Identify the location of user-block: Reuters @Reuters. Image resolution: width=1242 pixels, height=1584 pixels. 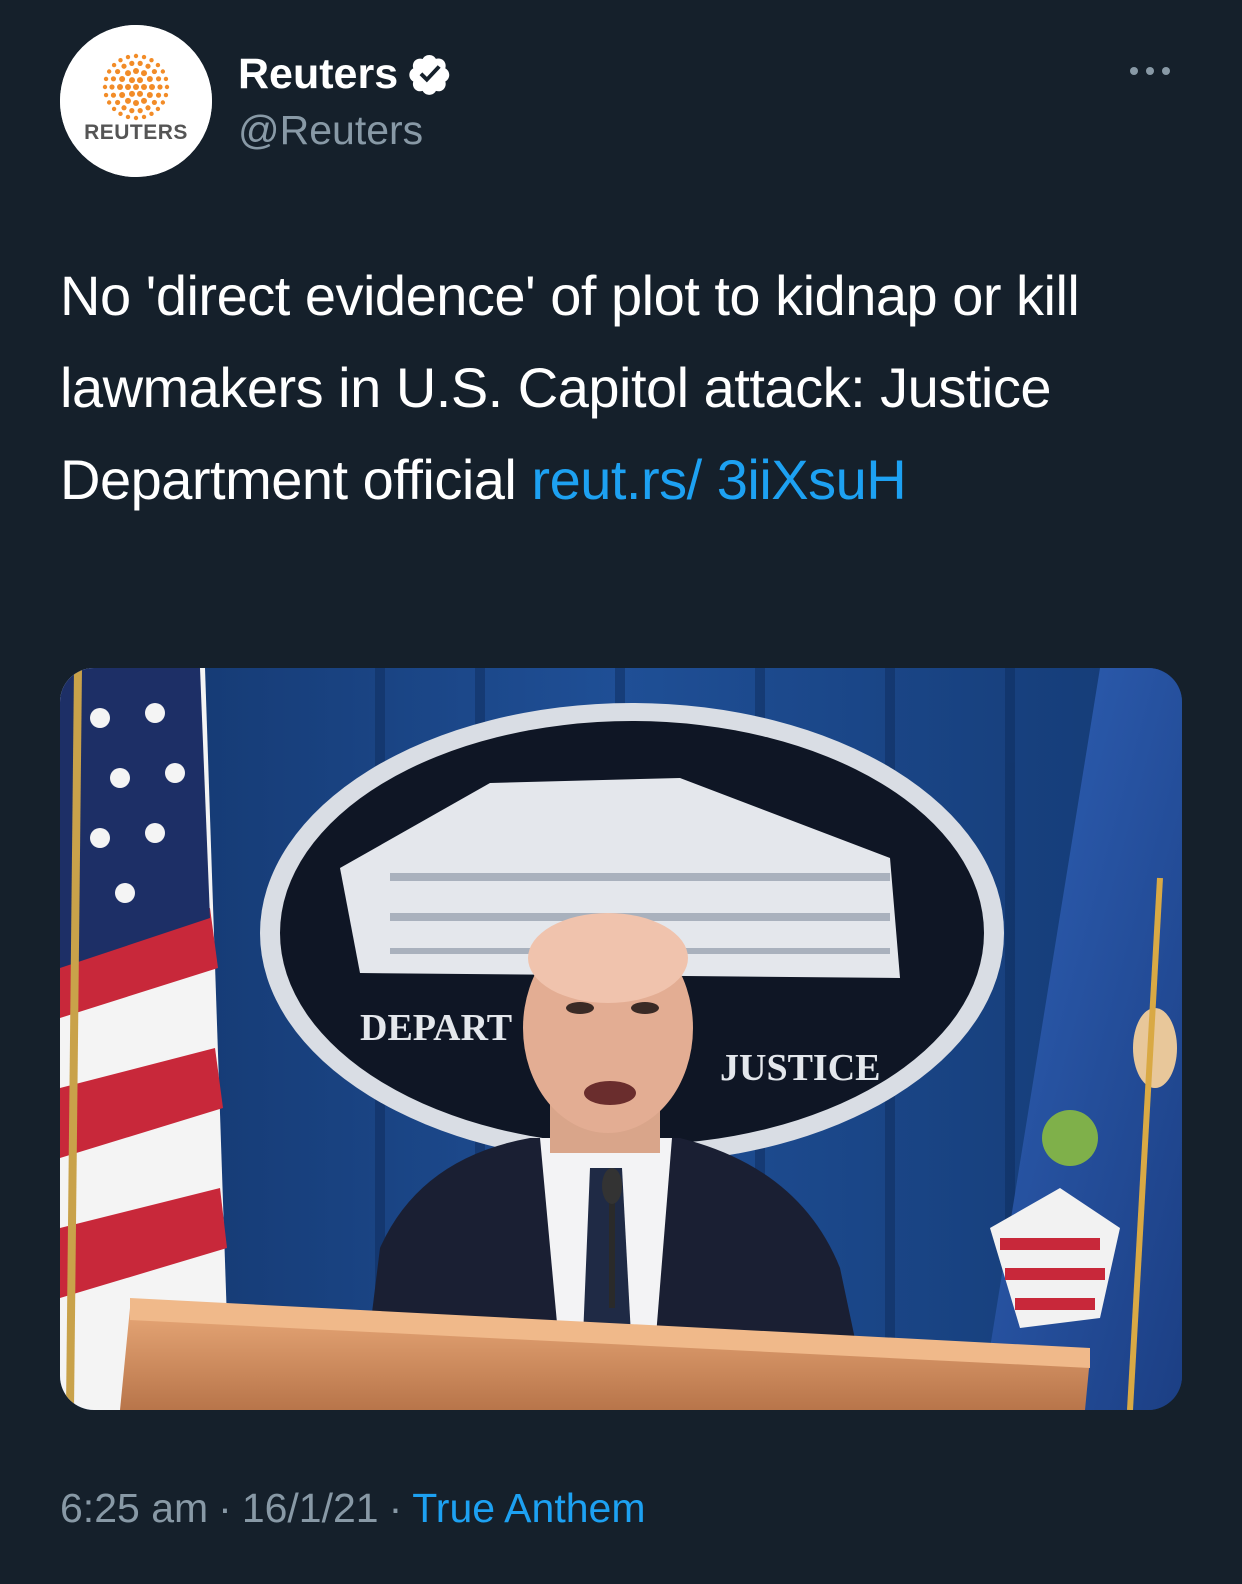
(345, 102).